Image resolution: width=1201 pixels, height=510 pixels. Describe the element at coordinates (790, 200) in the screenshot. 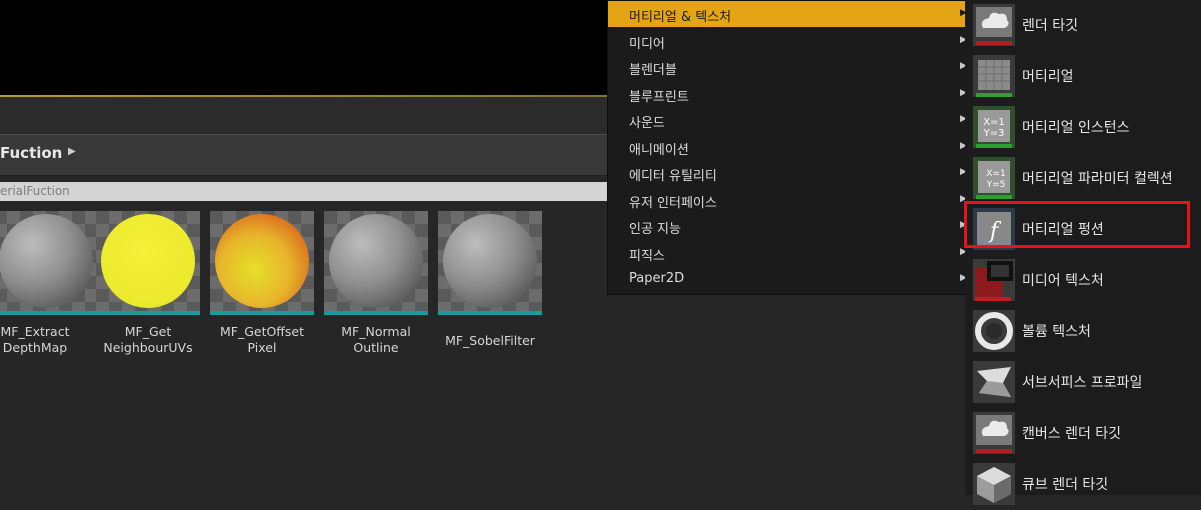

I see `menu-item-user-interface: 유저 인터페이스 ▶` at that location.